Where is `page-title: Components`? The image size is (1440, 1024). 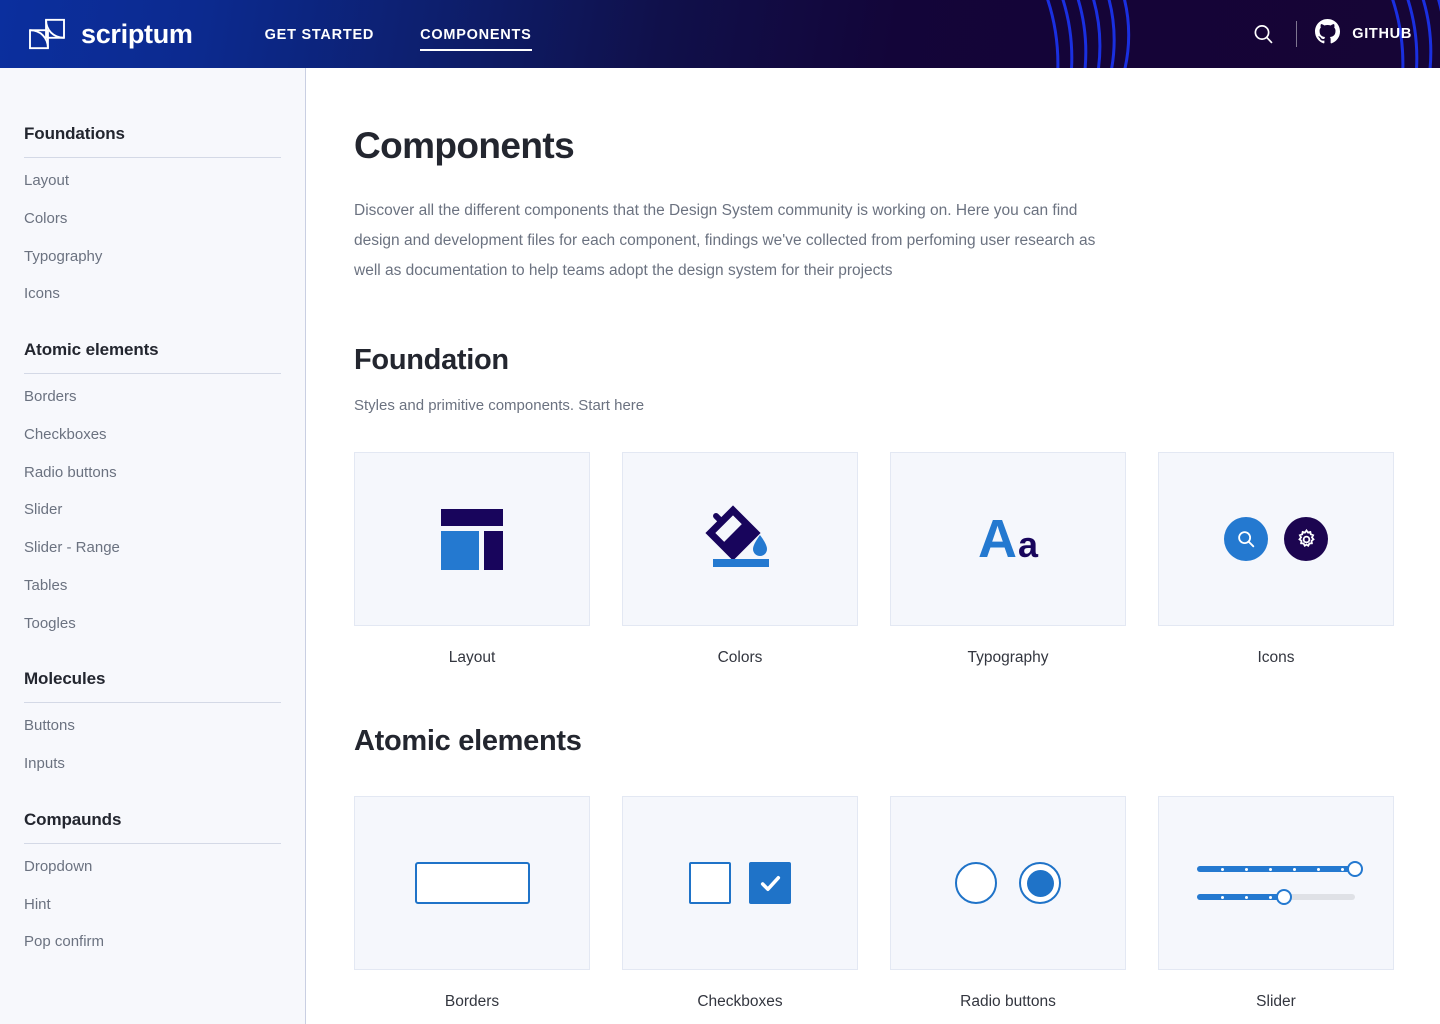 page-title: Components is located at coordinates (464, 145).